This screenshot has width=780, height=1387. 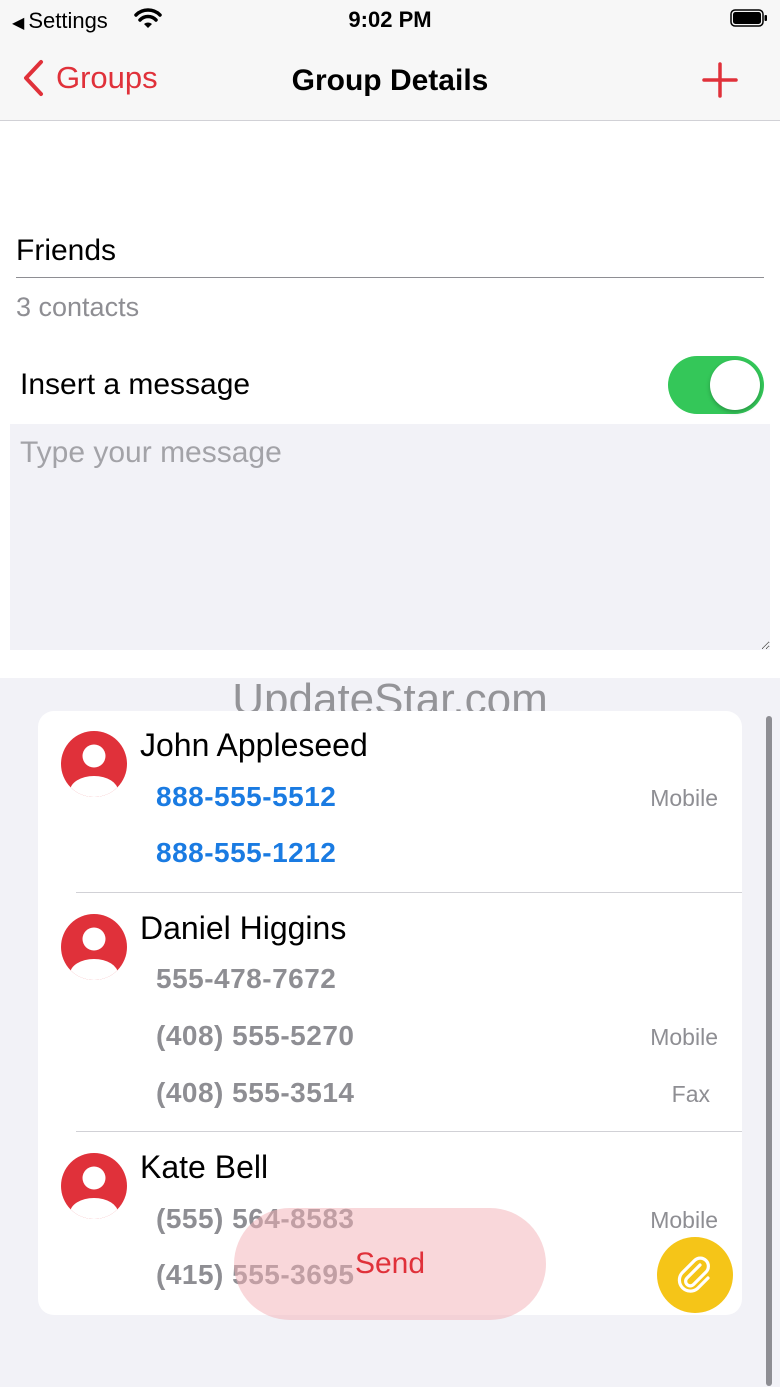 What do you see at coordinates (390, 254) in the screenshot?
I see `group-name-field: Friends` at bounding box center [390, 254].